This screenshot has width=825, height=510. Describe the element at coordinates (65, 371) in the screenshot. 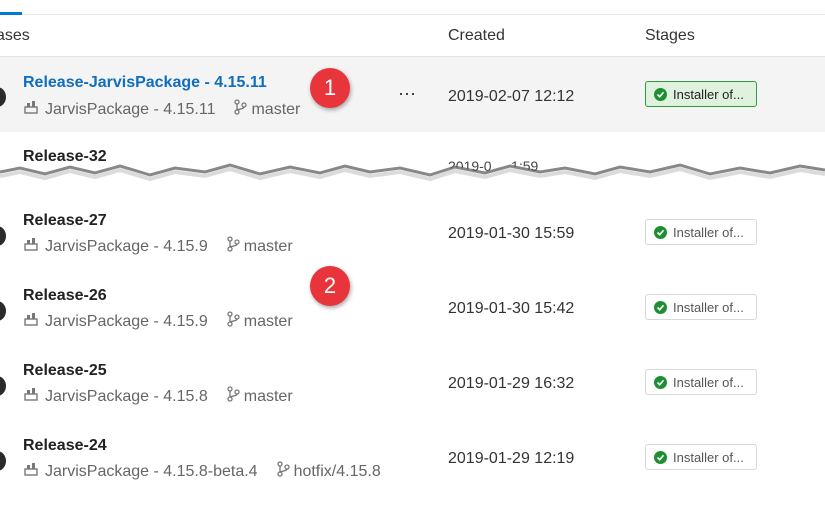

I see `release-title: Release-25` at that location.